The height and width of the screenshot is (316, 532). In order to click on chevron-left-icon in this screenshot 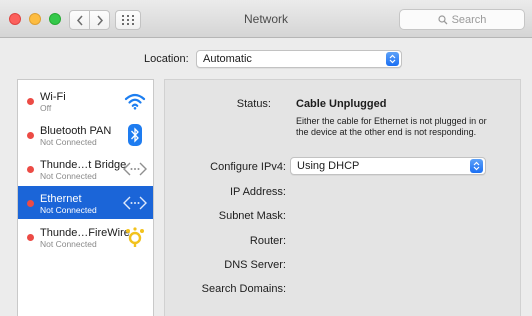, I will do `click(79, 20)`.